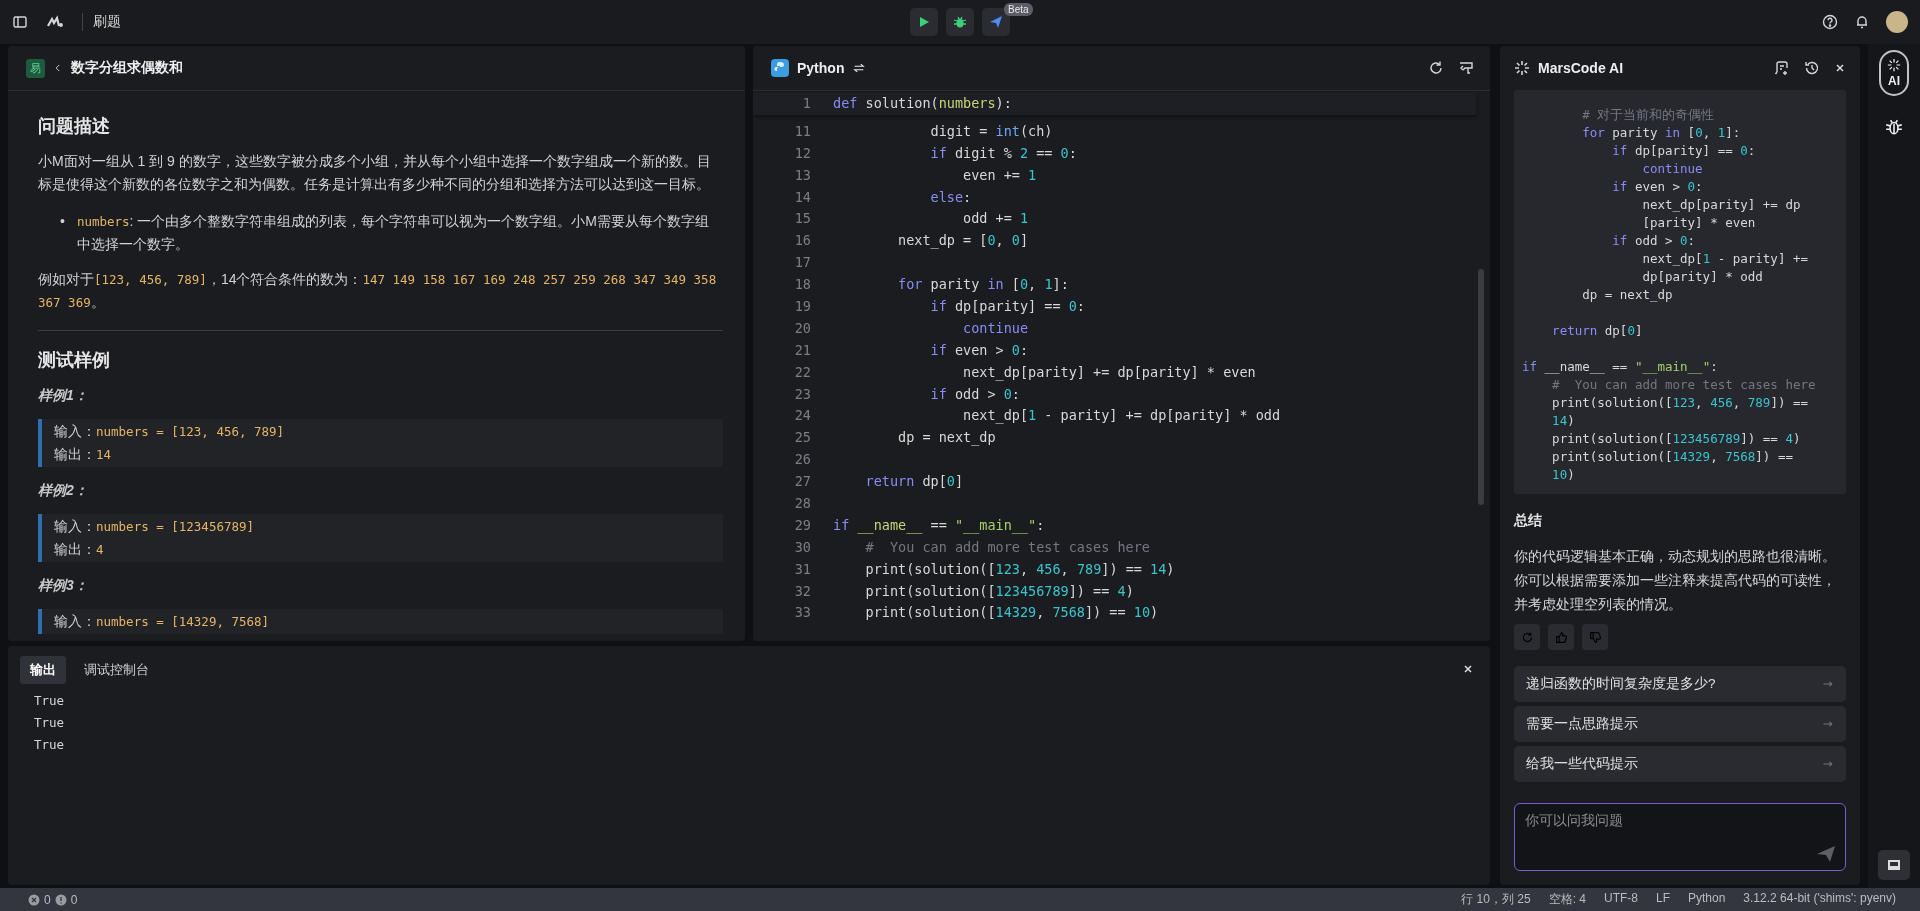  What do you see at coordinates (1894, 127) in the screenshot?
I see `bug-icon` at bounding box center [1894, 127].